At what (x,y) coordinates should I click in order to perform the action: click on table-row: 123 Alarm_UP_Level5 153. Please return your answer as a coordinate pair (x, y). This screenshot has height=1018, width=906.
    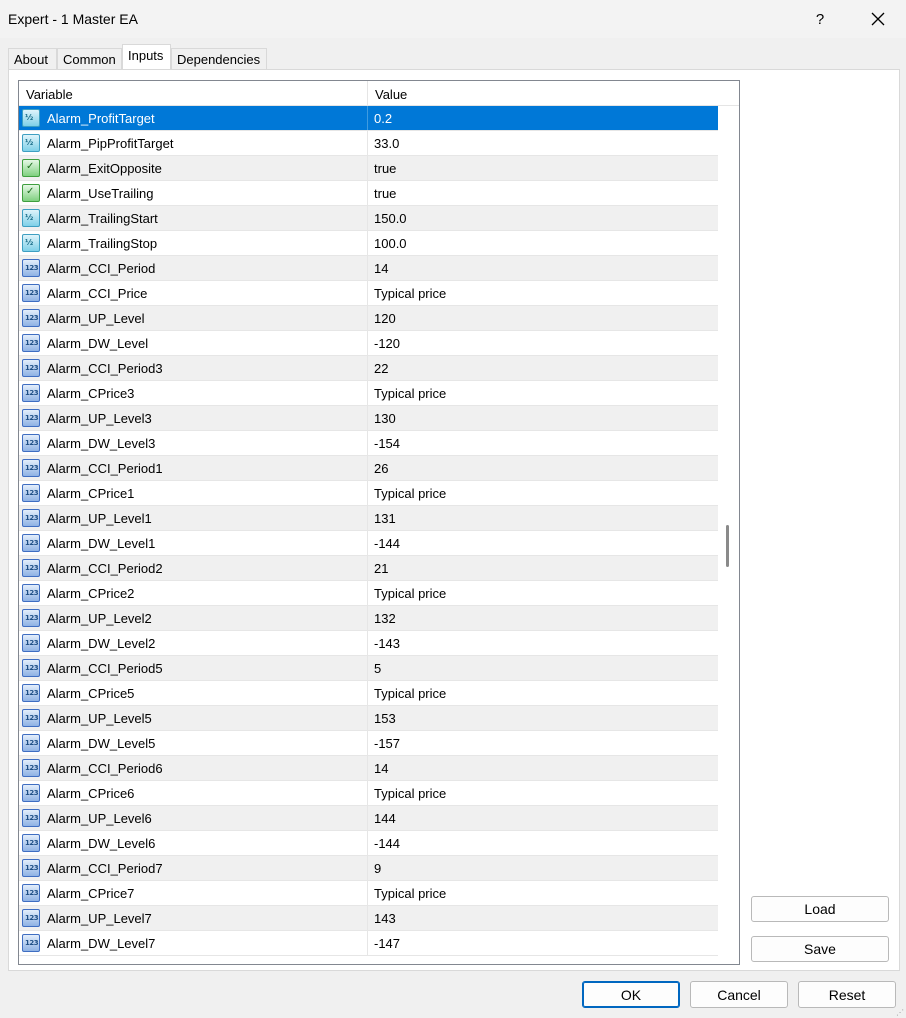
    Looking at the image, I should click on (368, 718).